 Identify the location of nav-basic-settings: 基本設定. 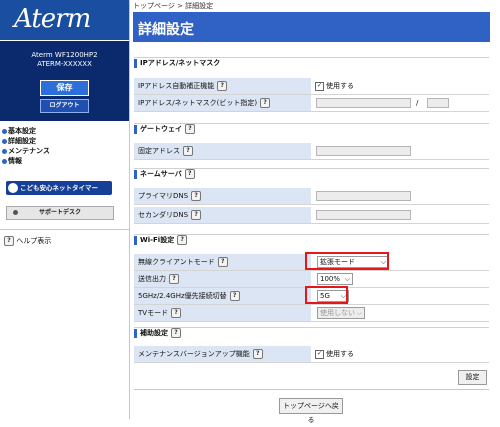
(26, 131).